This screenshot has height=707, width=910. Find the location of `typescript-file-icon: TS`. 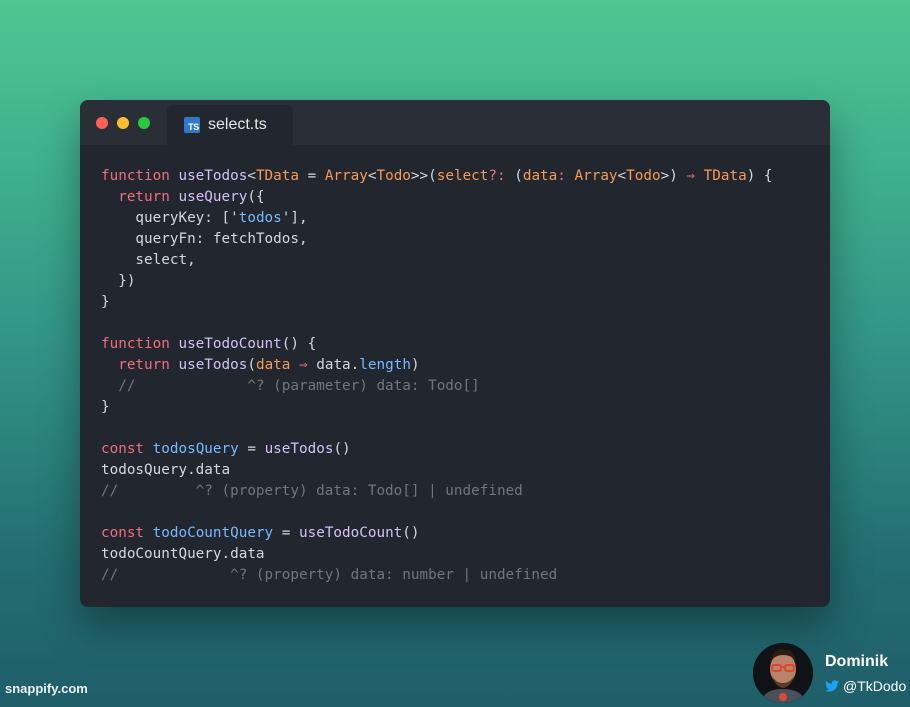

typescript-file-icon: TS is located at coordinates (192, 125).